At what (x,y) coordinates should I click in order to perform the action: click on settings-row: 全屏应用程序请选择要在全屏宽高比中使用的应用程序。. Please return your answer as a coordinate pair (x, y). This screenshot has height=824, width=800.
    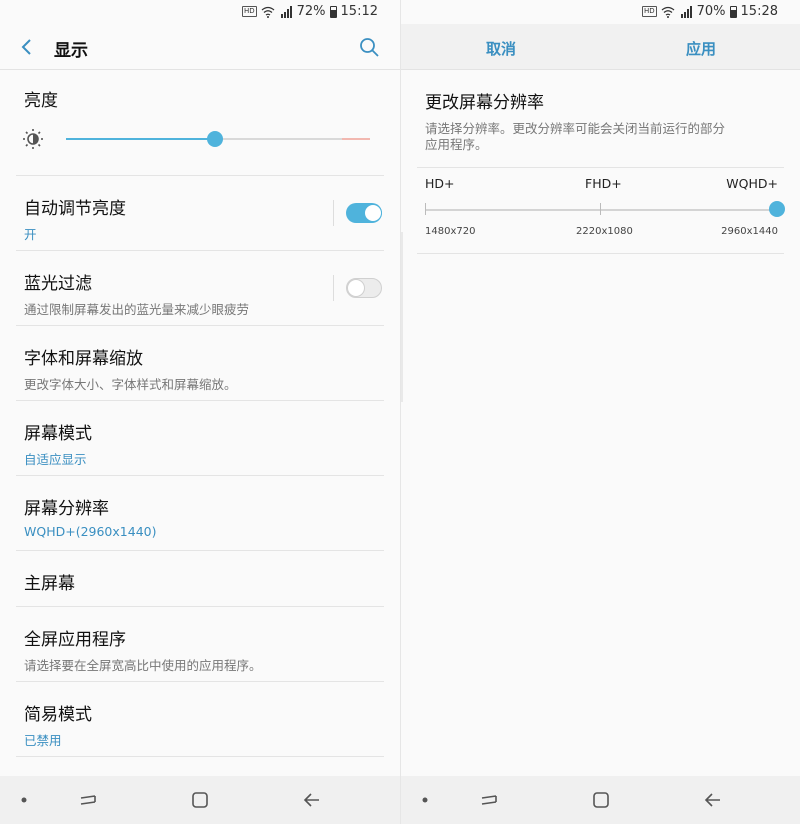
    Looking at the image, I should click on (200, 644).